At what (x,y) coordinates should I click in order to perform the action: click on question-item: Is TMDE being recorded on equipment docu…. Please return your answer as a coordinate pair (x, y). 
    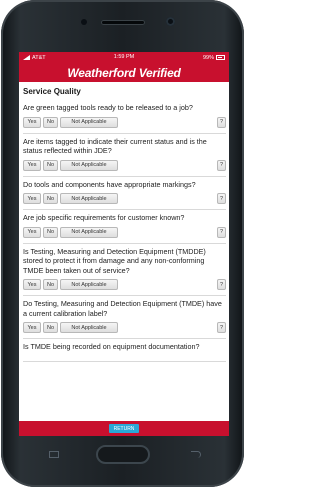
    Looking at the image, I should click on (124, 350).